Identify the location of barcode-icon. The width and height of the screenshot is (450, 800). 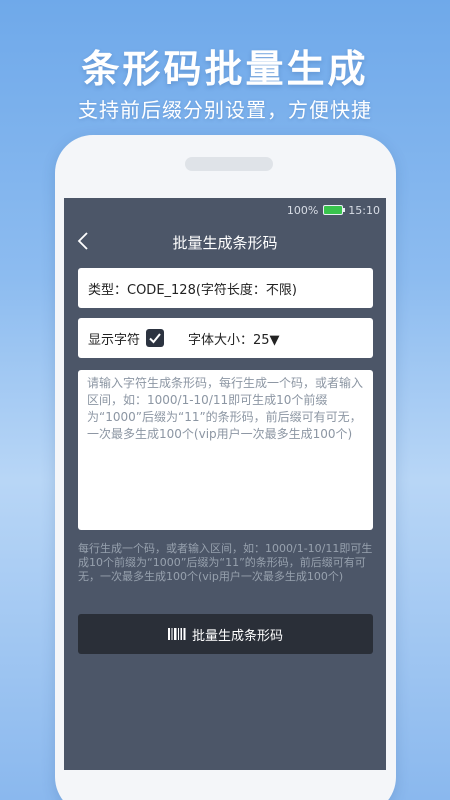
(176, 634).